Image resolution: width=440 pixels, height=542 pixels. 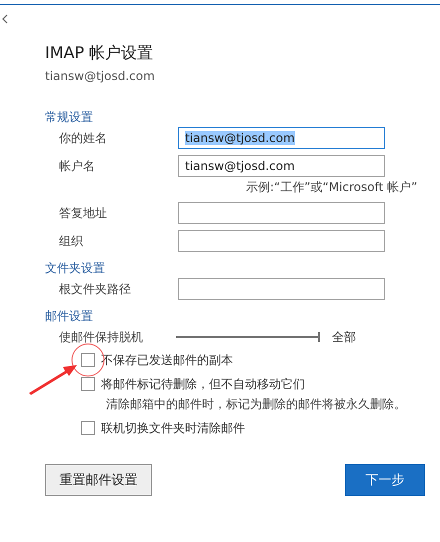 What do you see at coordinates (71, 241) in the screenshot?
I see `field-label: 组织` at bounding box center [71, 241].